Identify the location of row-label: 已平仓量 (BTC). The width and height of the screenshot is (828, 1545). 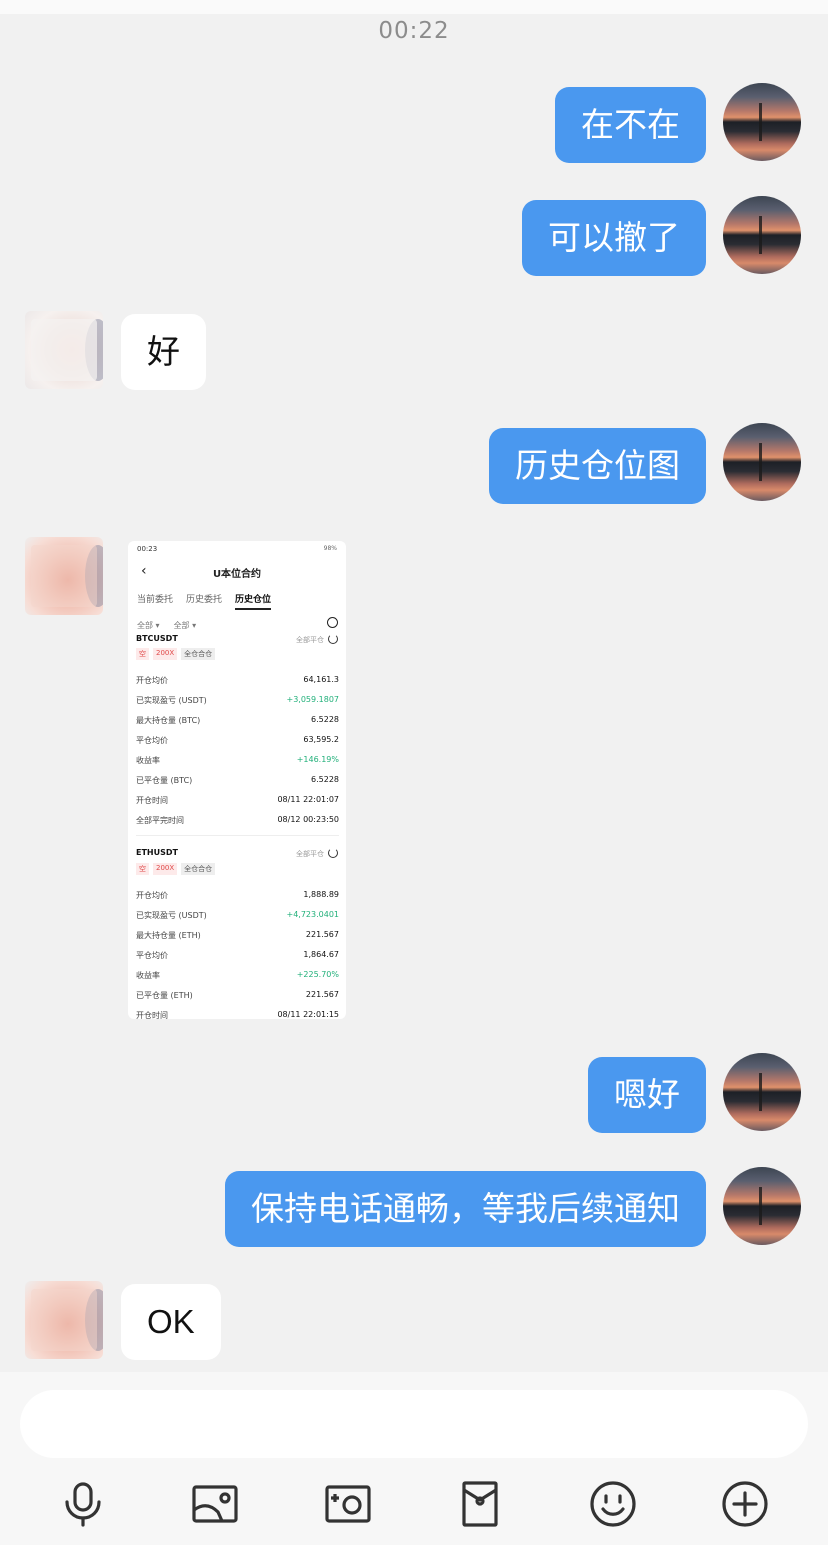
(164, 780).